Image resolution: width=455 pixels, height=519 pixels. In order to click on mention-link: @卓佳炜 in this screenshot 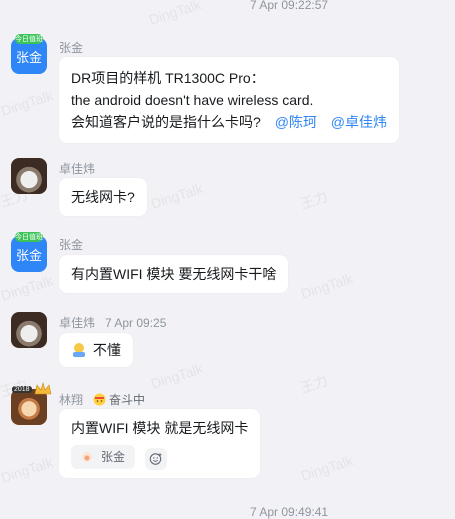, I will do `click(359, 122)`.